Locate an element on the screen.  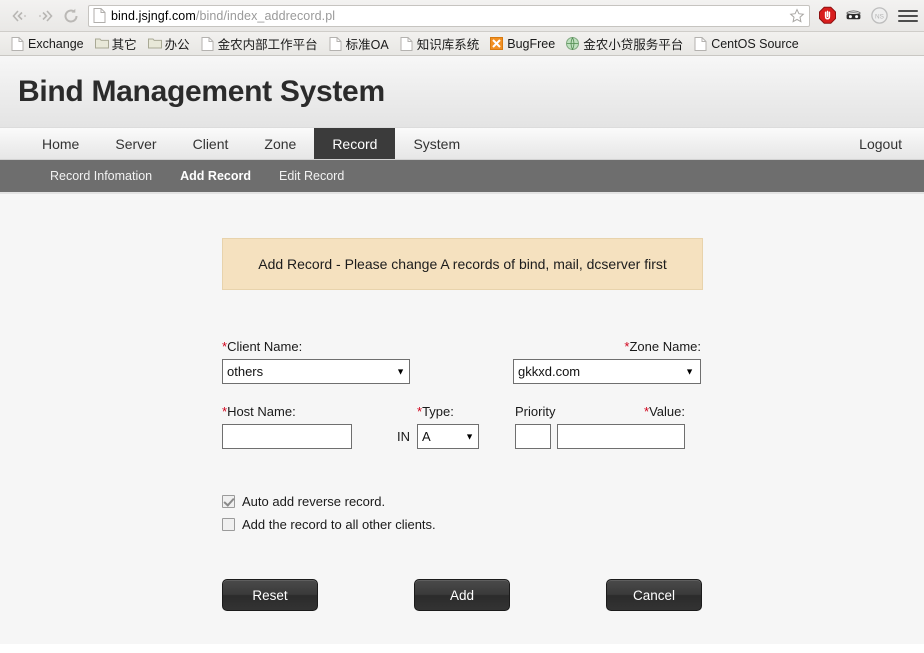
nav-item-client: Client is located at coordinates (211, 143).